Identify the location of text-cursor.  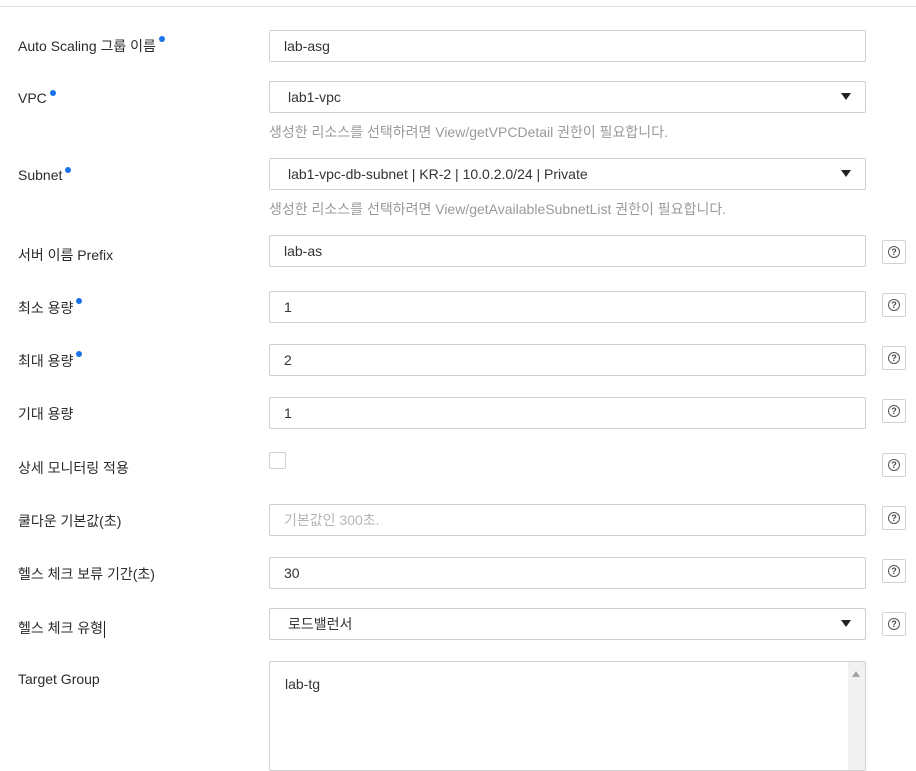
(105, 629).